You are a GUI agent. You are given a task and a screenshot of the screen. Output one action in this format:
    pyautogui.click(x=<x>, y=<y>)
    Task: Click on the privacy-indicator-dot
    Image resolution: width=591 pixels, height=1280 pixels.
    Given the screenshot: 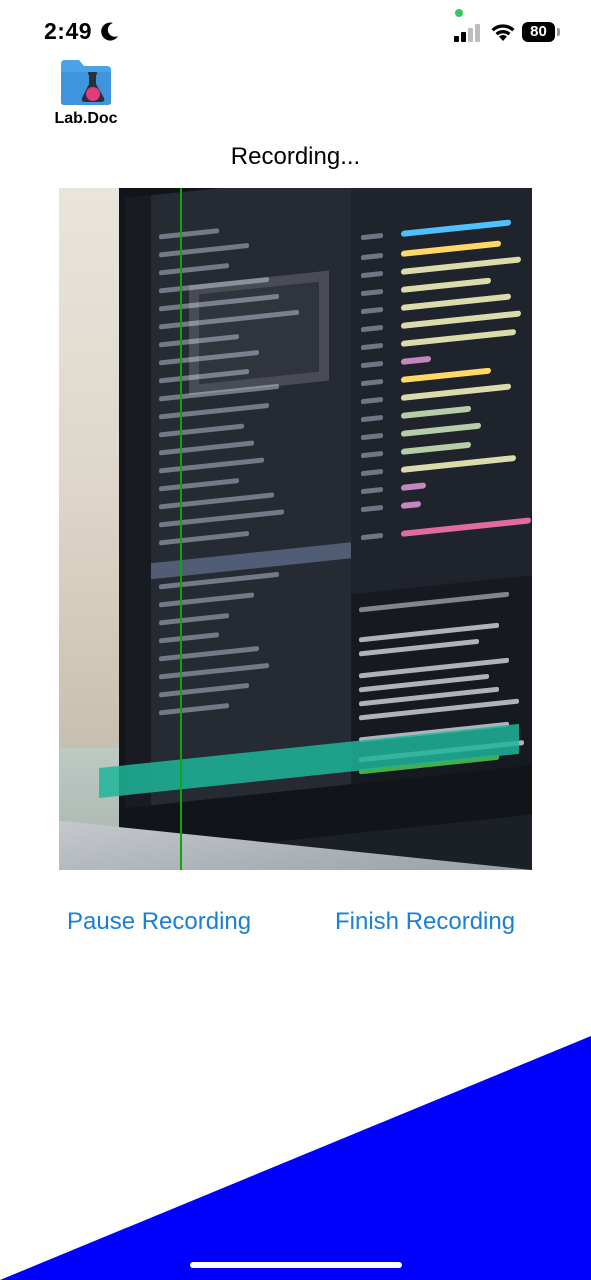 What is the action you would take?
    pyautogui.click(x=459, y=13)
    